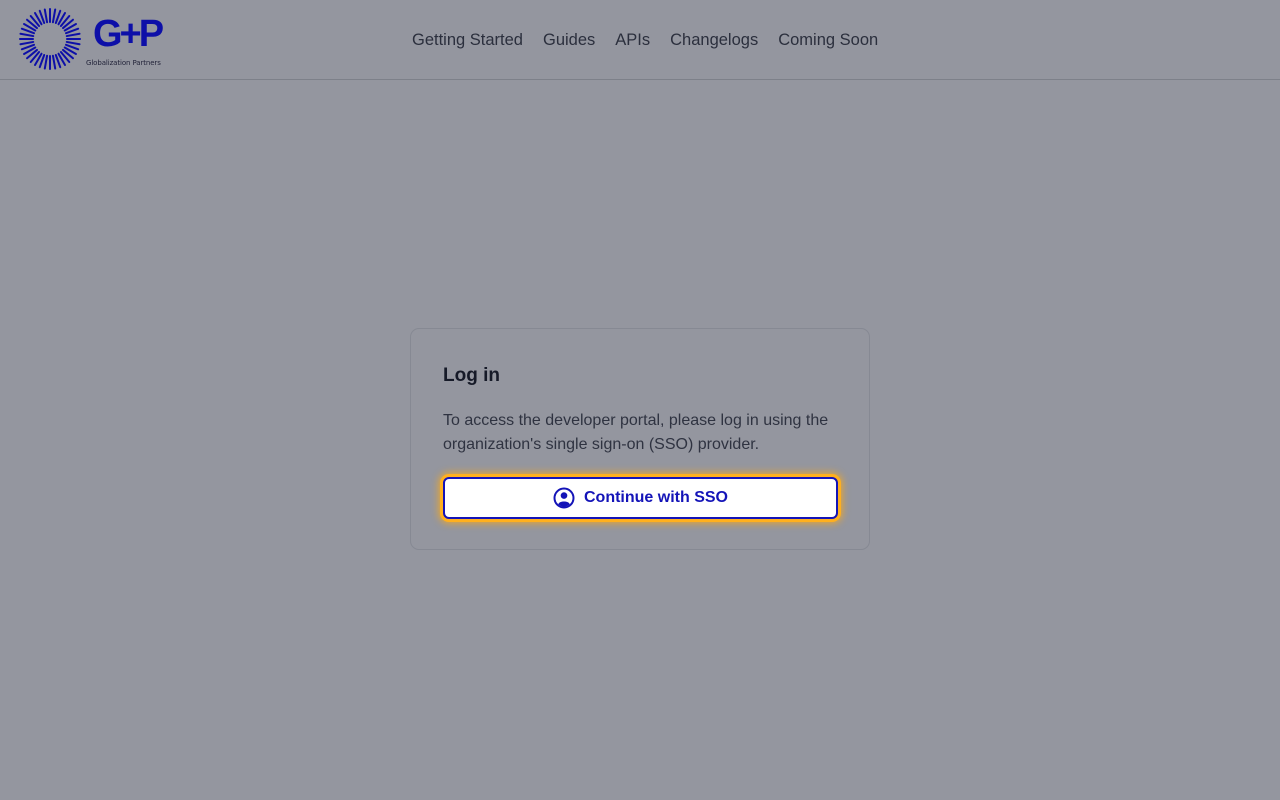 The height and width of the screenshot is (800, 1280). Describe the element at coordinates (467, 40) in the screenshot. I see `nav-getting-started: Getting Started` at that location.